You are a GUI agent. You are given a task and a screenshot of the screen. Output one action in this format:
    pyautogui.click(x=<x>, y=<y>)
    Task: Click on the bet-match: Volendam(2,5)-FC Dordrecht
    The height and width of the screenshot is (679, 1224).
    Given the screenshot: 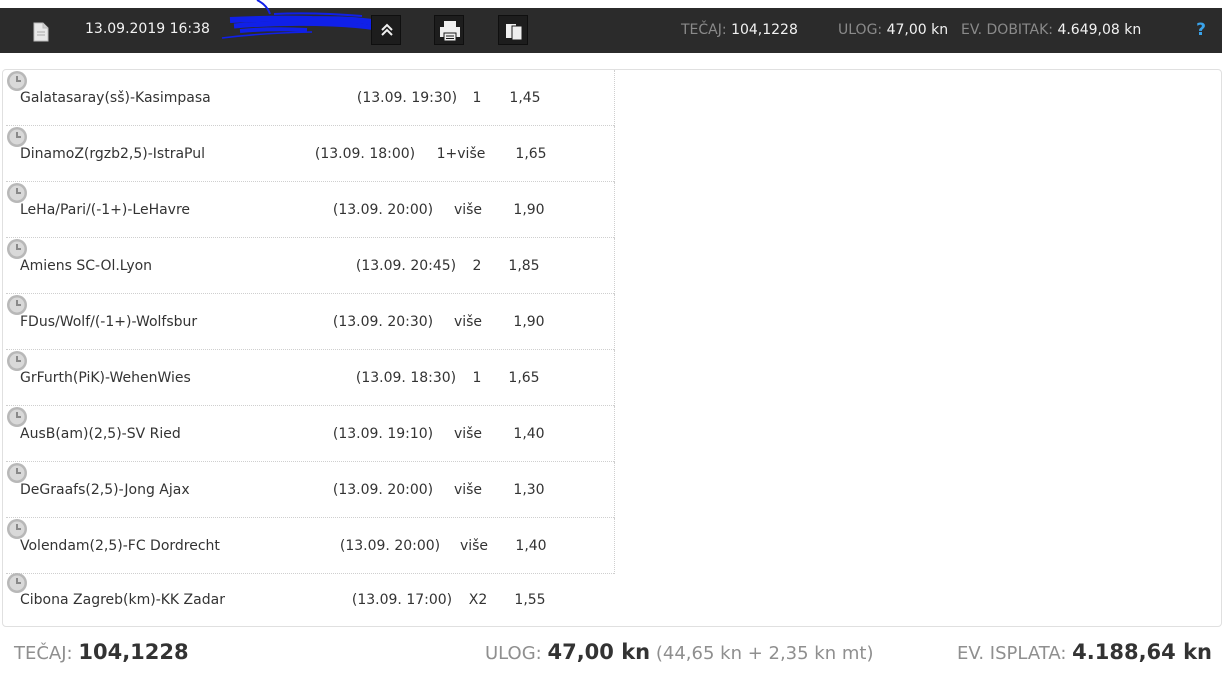 What is the action you would take?
    pyautogui.click(x=120, y=546)
    